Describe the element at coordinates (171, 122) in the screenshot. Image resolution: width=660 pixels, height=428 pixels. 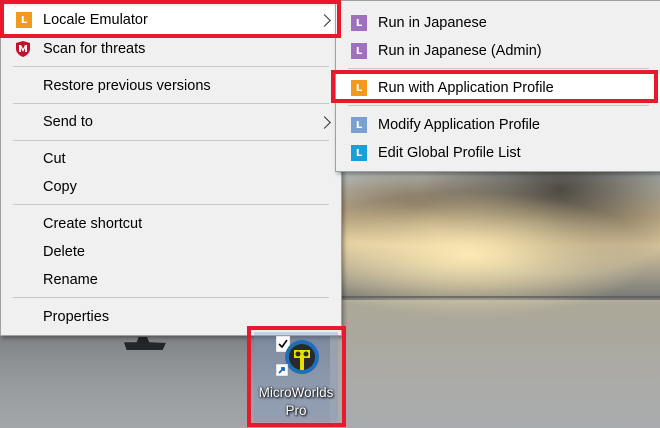
I see `menu-item-send-to: Send to` at that location.